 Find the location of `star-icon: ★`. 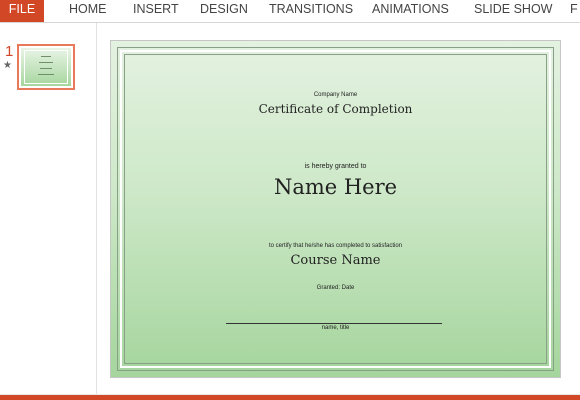

star-icon: ★ is located at coordinates (7, 65).